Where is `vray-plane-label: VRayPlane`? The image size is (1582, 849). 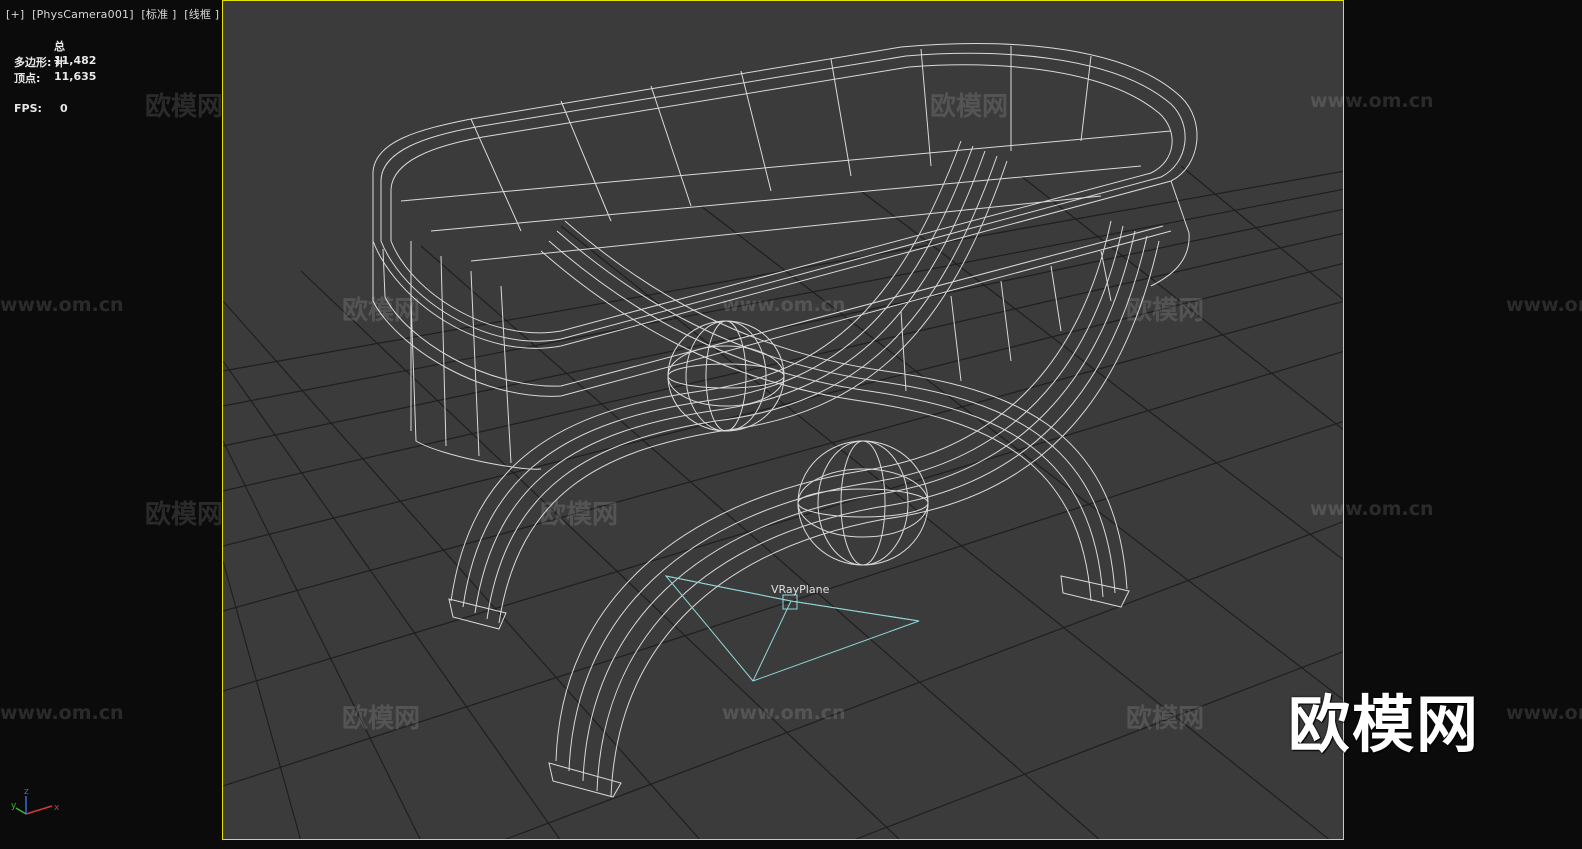
vray-plane-label: VRayPlane is located at coordinates (800, 589).